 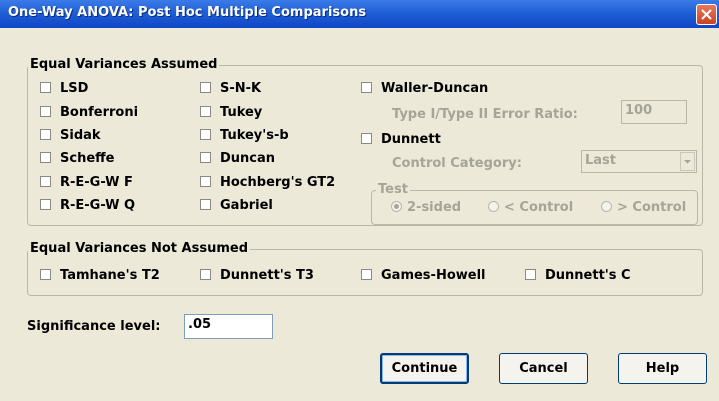 I want to click on continue-button: Continue, so click(x=424, y=368).